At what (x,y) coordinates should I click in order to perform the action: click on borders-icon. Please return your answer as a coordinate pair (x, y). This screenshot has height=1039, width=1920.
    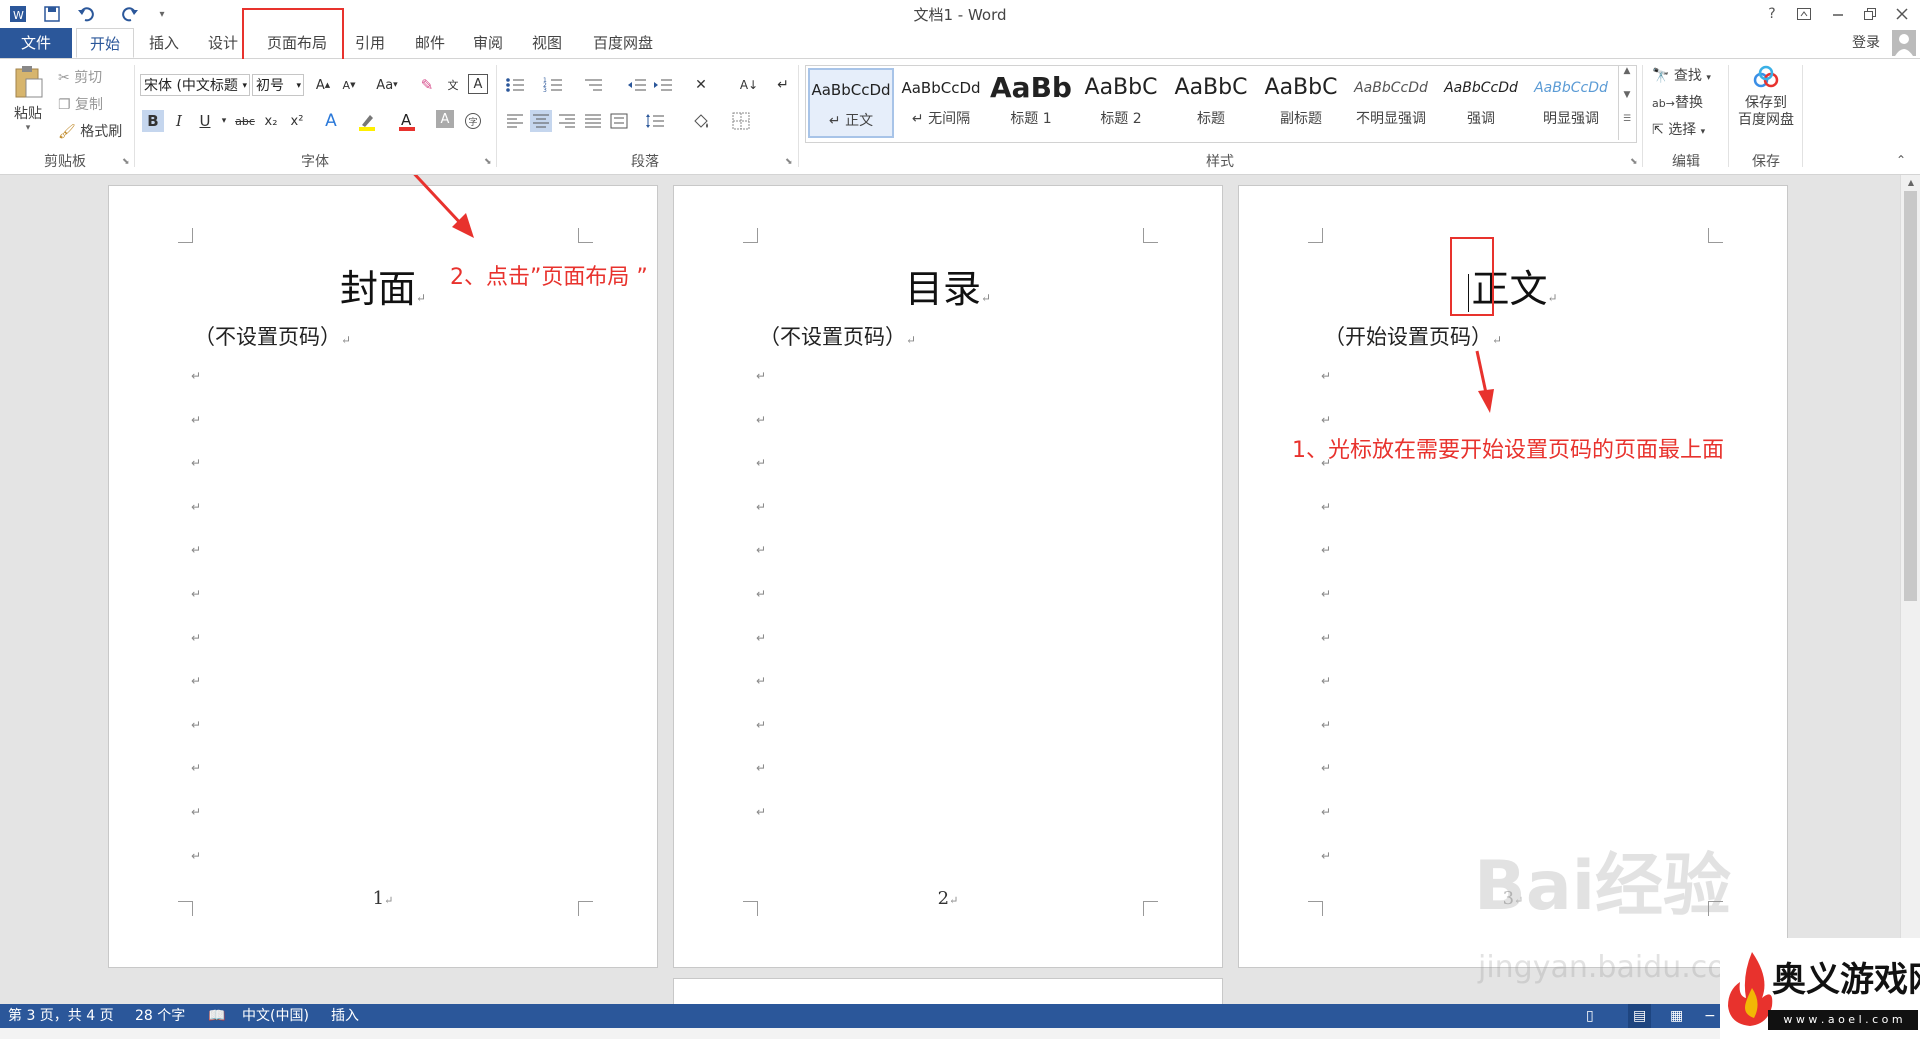
    Looking at the image, I should click on (741, 121).